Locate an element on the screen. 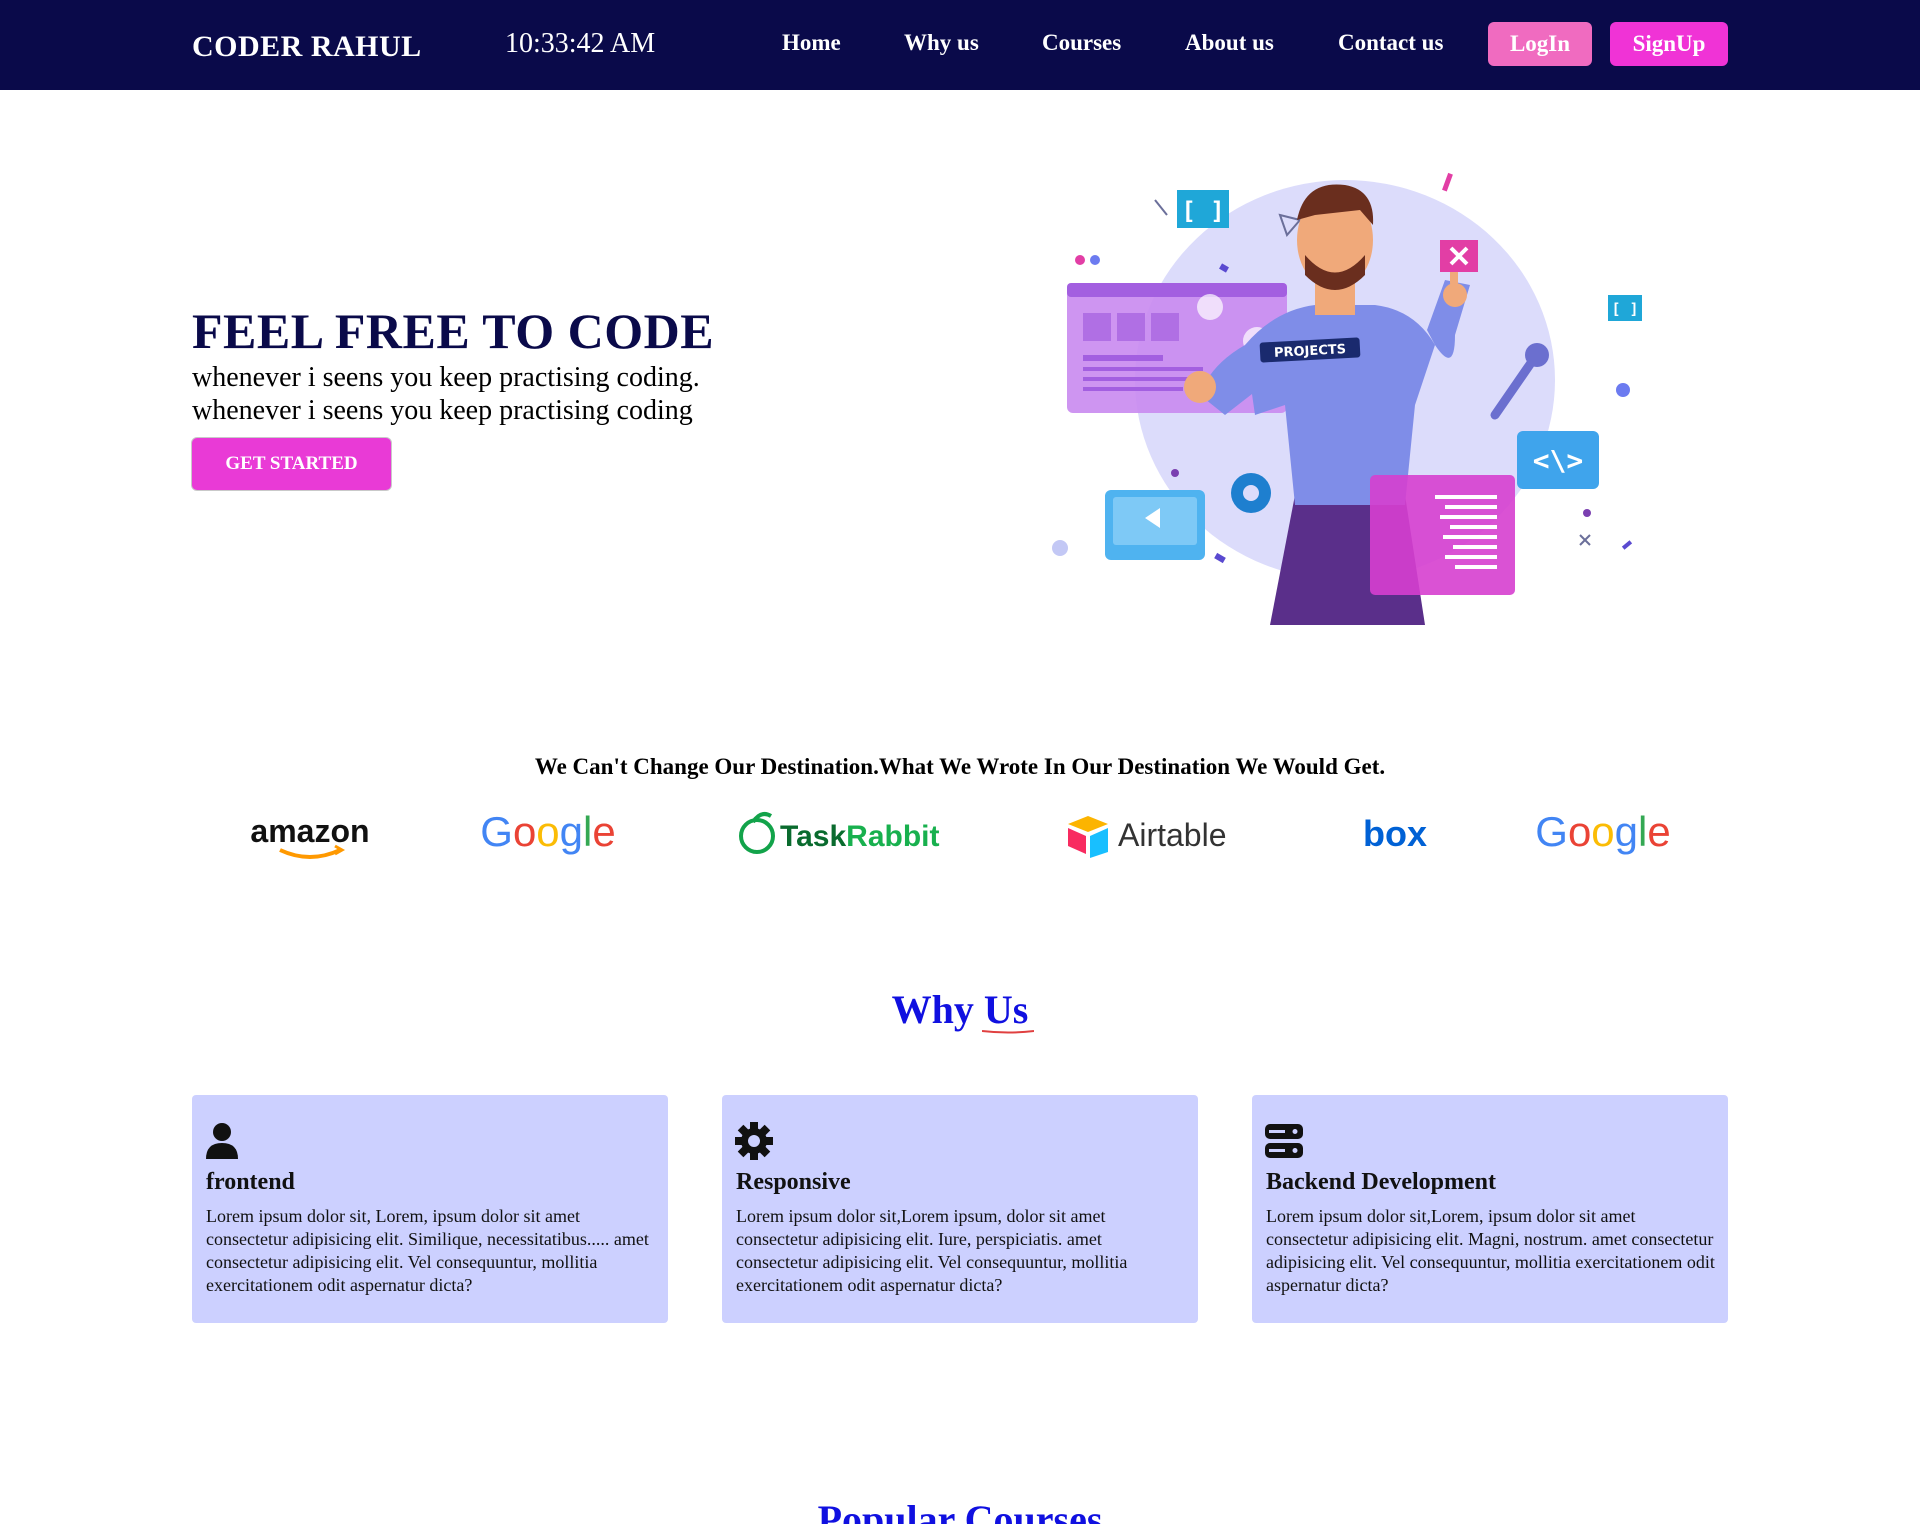 The image size is (1920, 1524). close-box-icon is located at coordinates (1459, 256).